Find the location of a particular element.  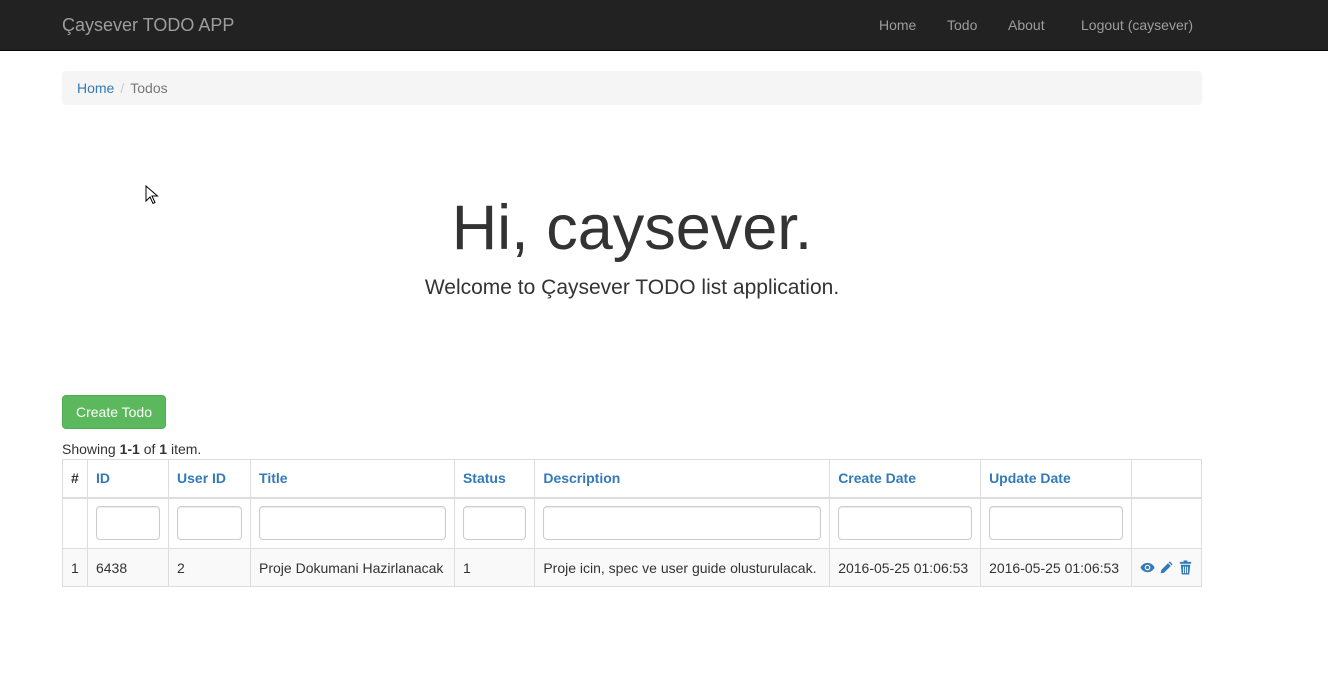

filter-status-input is located at coordinates (494, 523).